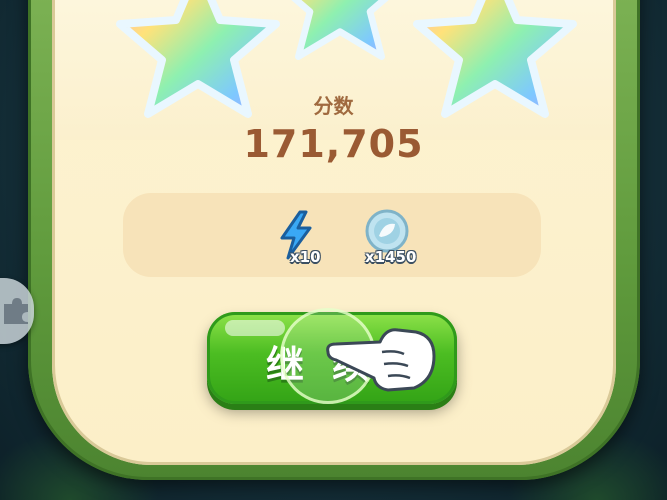  I want to click on score-value: 171,705, so click(333, 144).